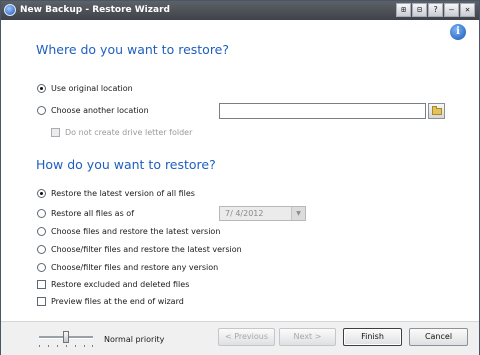  Describe the element at coordinates (117, 301) in the screenshot. I see `preview-files-label: Preview files at the end of wizard` at that location.